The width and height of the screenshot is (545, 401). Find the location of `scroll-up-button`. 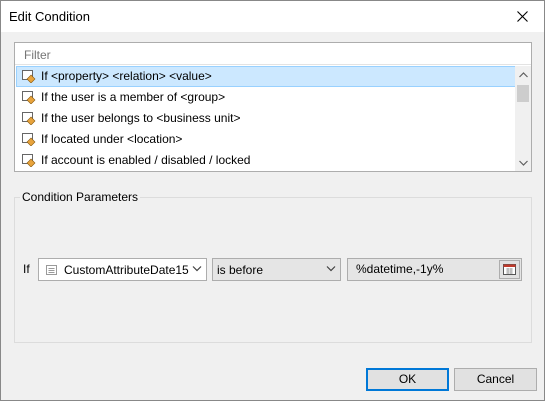

scroll-up-button is located at coordinates (523, 74).